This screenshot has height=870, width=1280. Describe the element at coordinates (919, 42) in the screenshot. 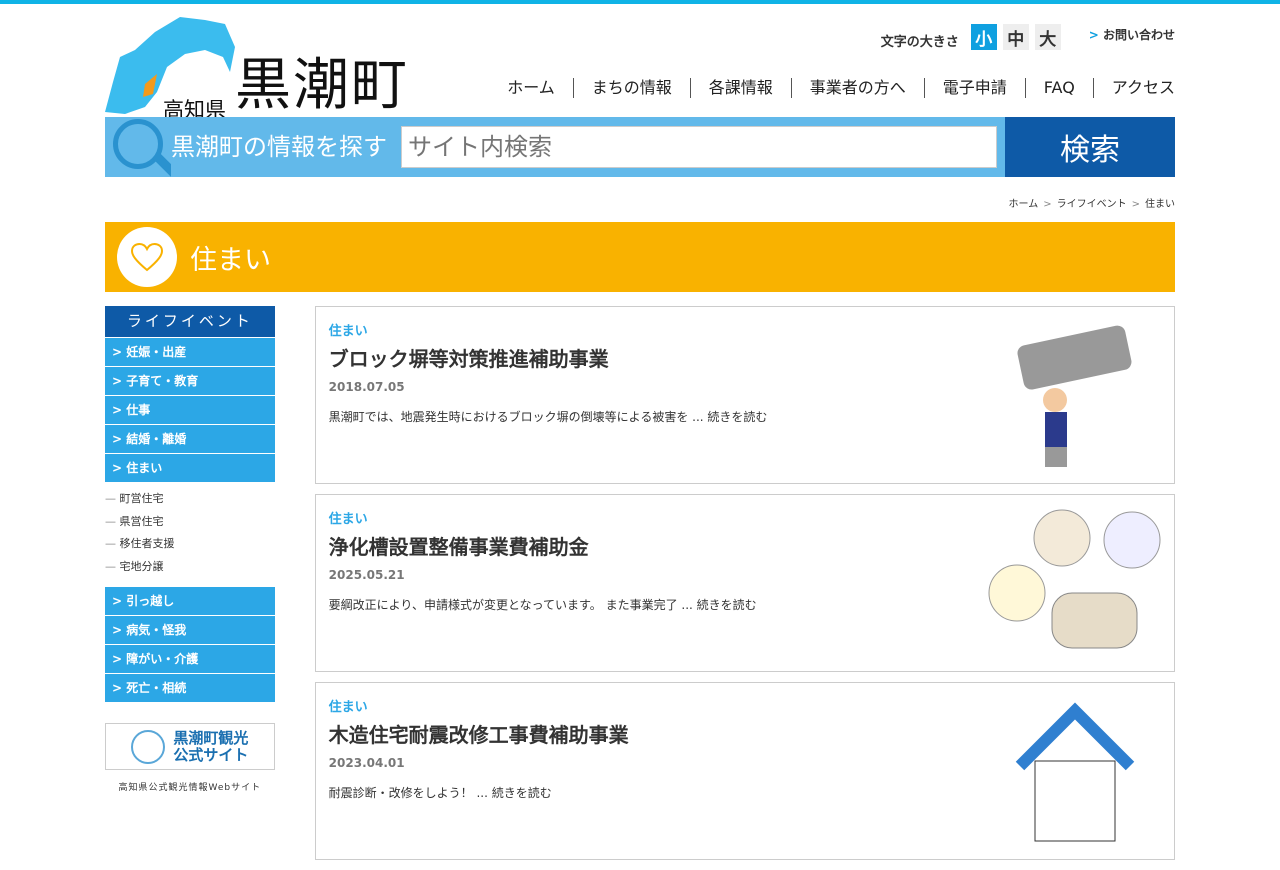

I see `font-size-label: 文字の大きさ` at that location.